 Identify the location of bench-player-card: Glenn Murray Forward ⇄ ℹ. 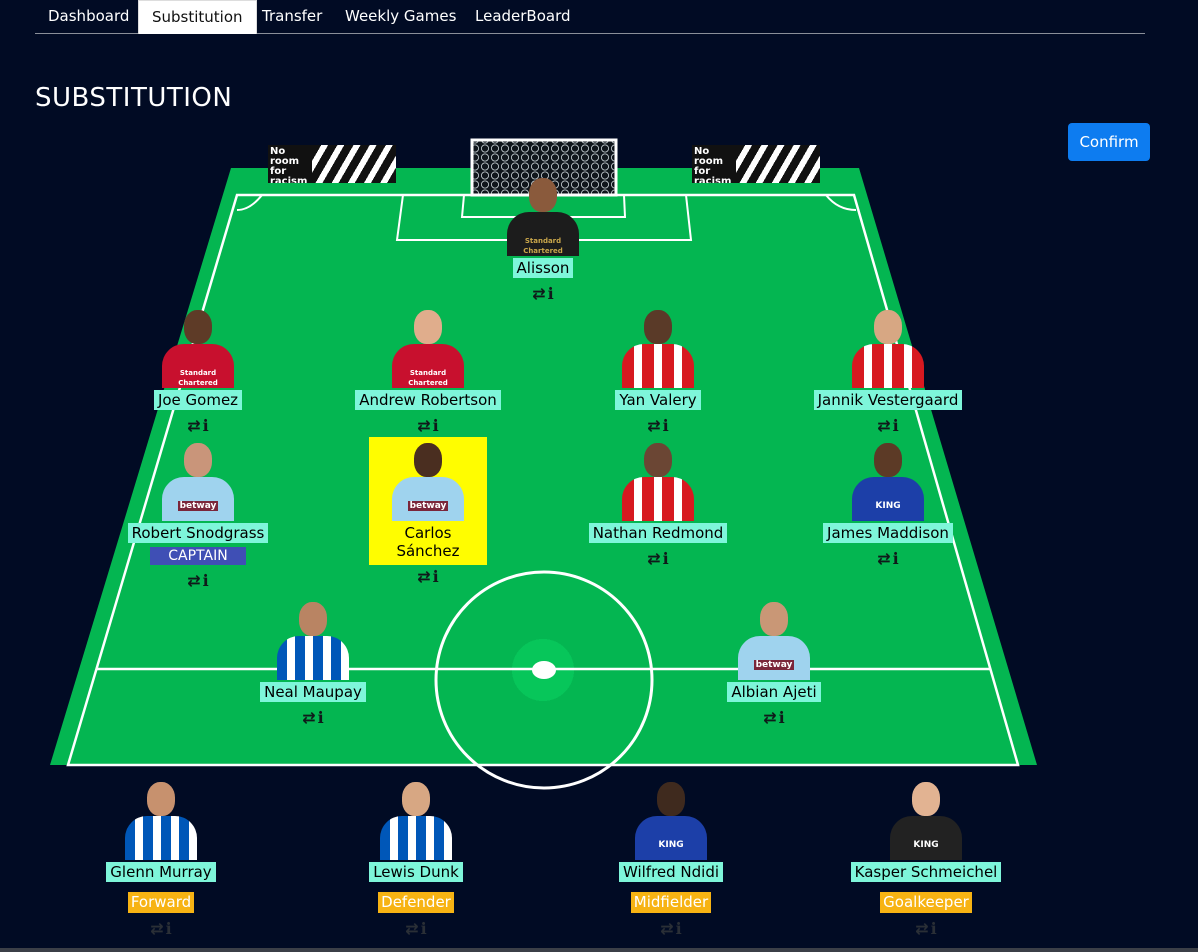
(161, 857).